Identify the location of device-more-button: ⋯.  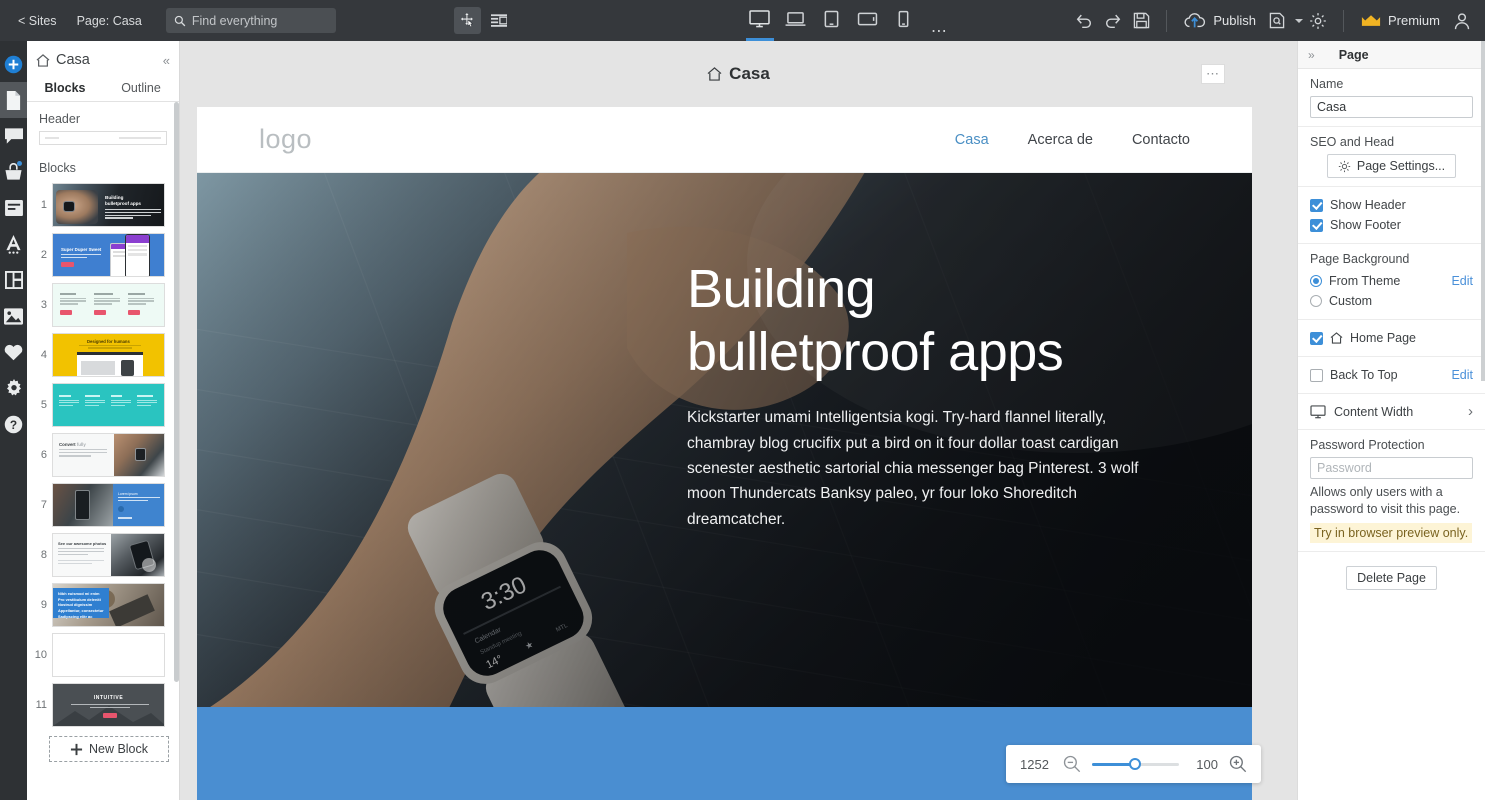
(939, 31).